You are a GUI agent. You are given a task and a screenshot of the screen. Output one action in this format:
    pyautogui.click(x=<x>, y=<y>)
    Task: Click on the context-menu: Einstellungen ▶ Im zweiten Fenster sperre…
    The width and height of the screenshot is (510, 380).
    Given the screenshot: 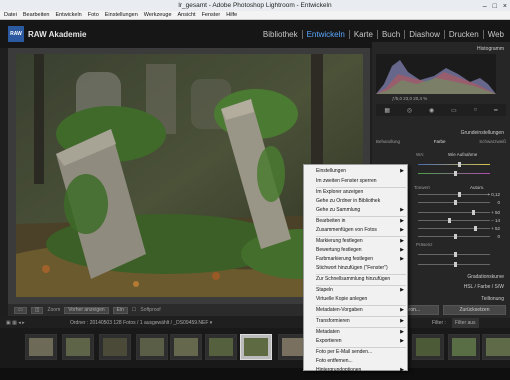 What is the action you would take?
    pyautogui.click(x=355, y=268)
    